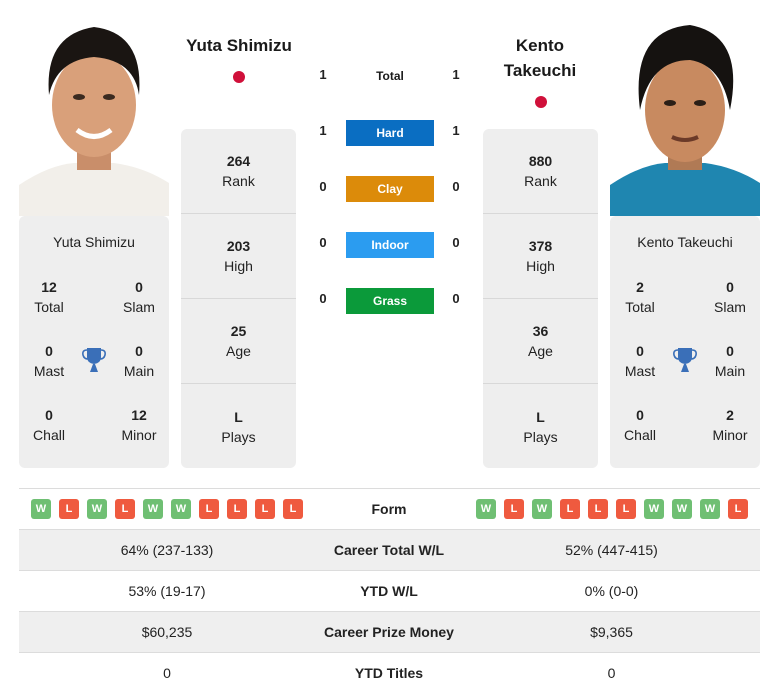  What do you see at coordinates (611, 632) in the screenshot?
I see `player2-value: $9,365` at bounding box center [611, 632].